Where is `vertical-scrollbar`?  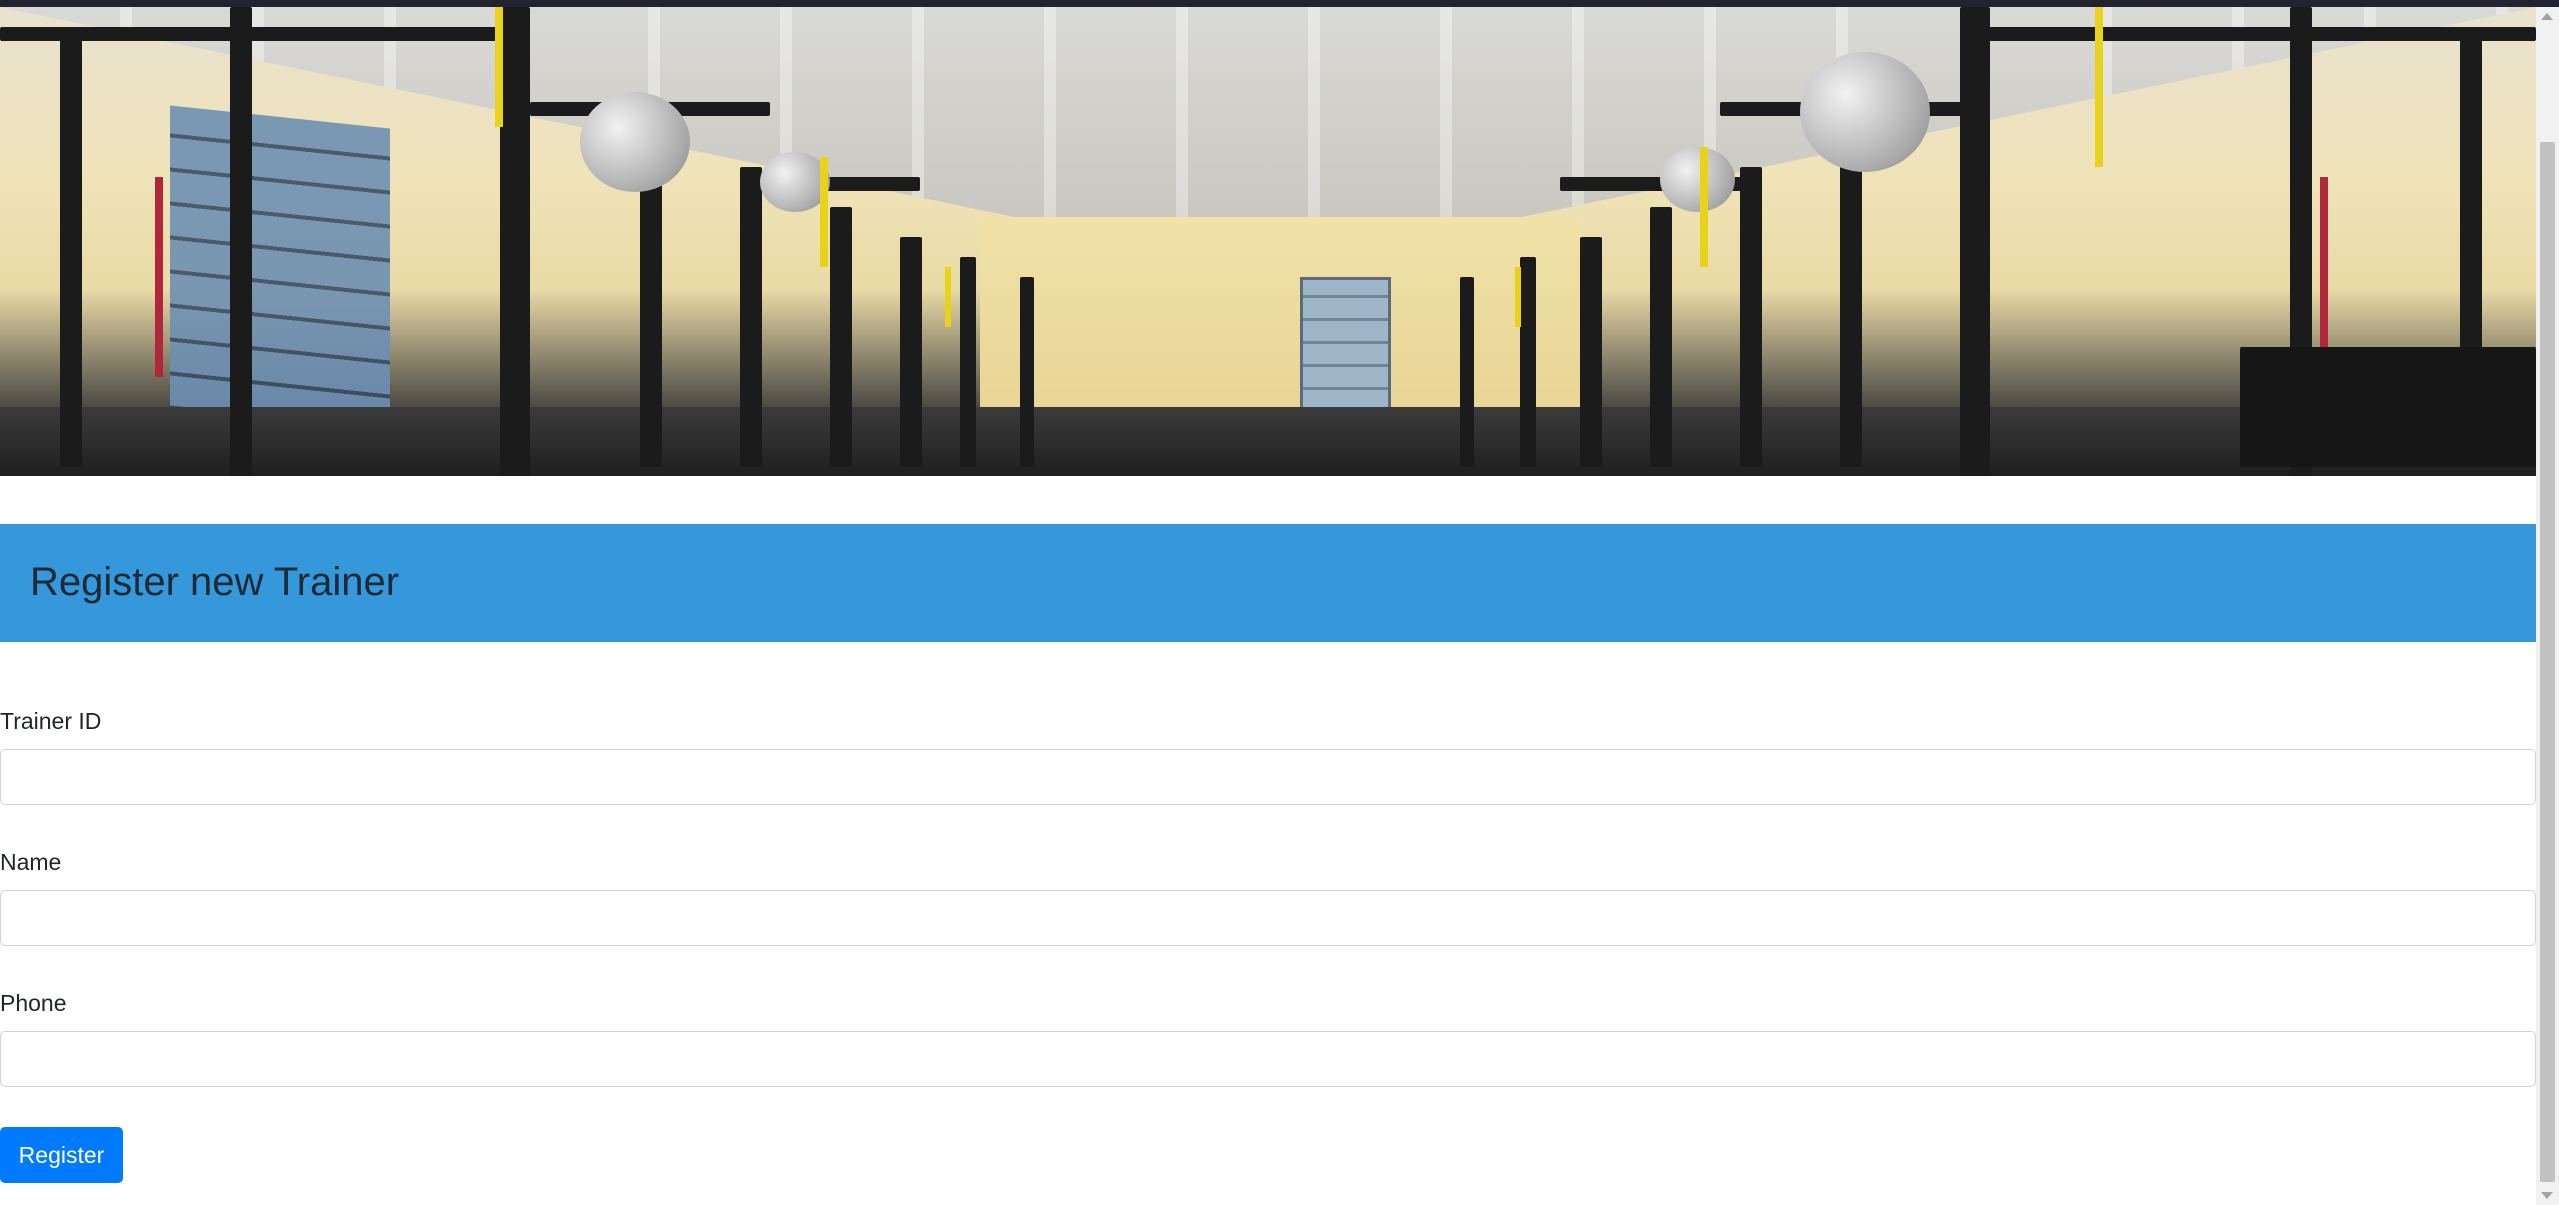
vertical-scrollbar is located at coordinates (2547, 606).